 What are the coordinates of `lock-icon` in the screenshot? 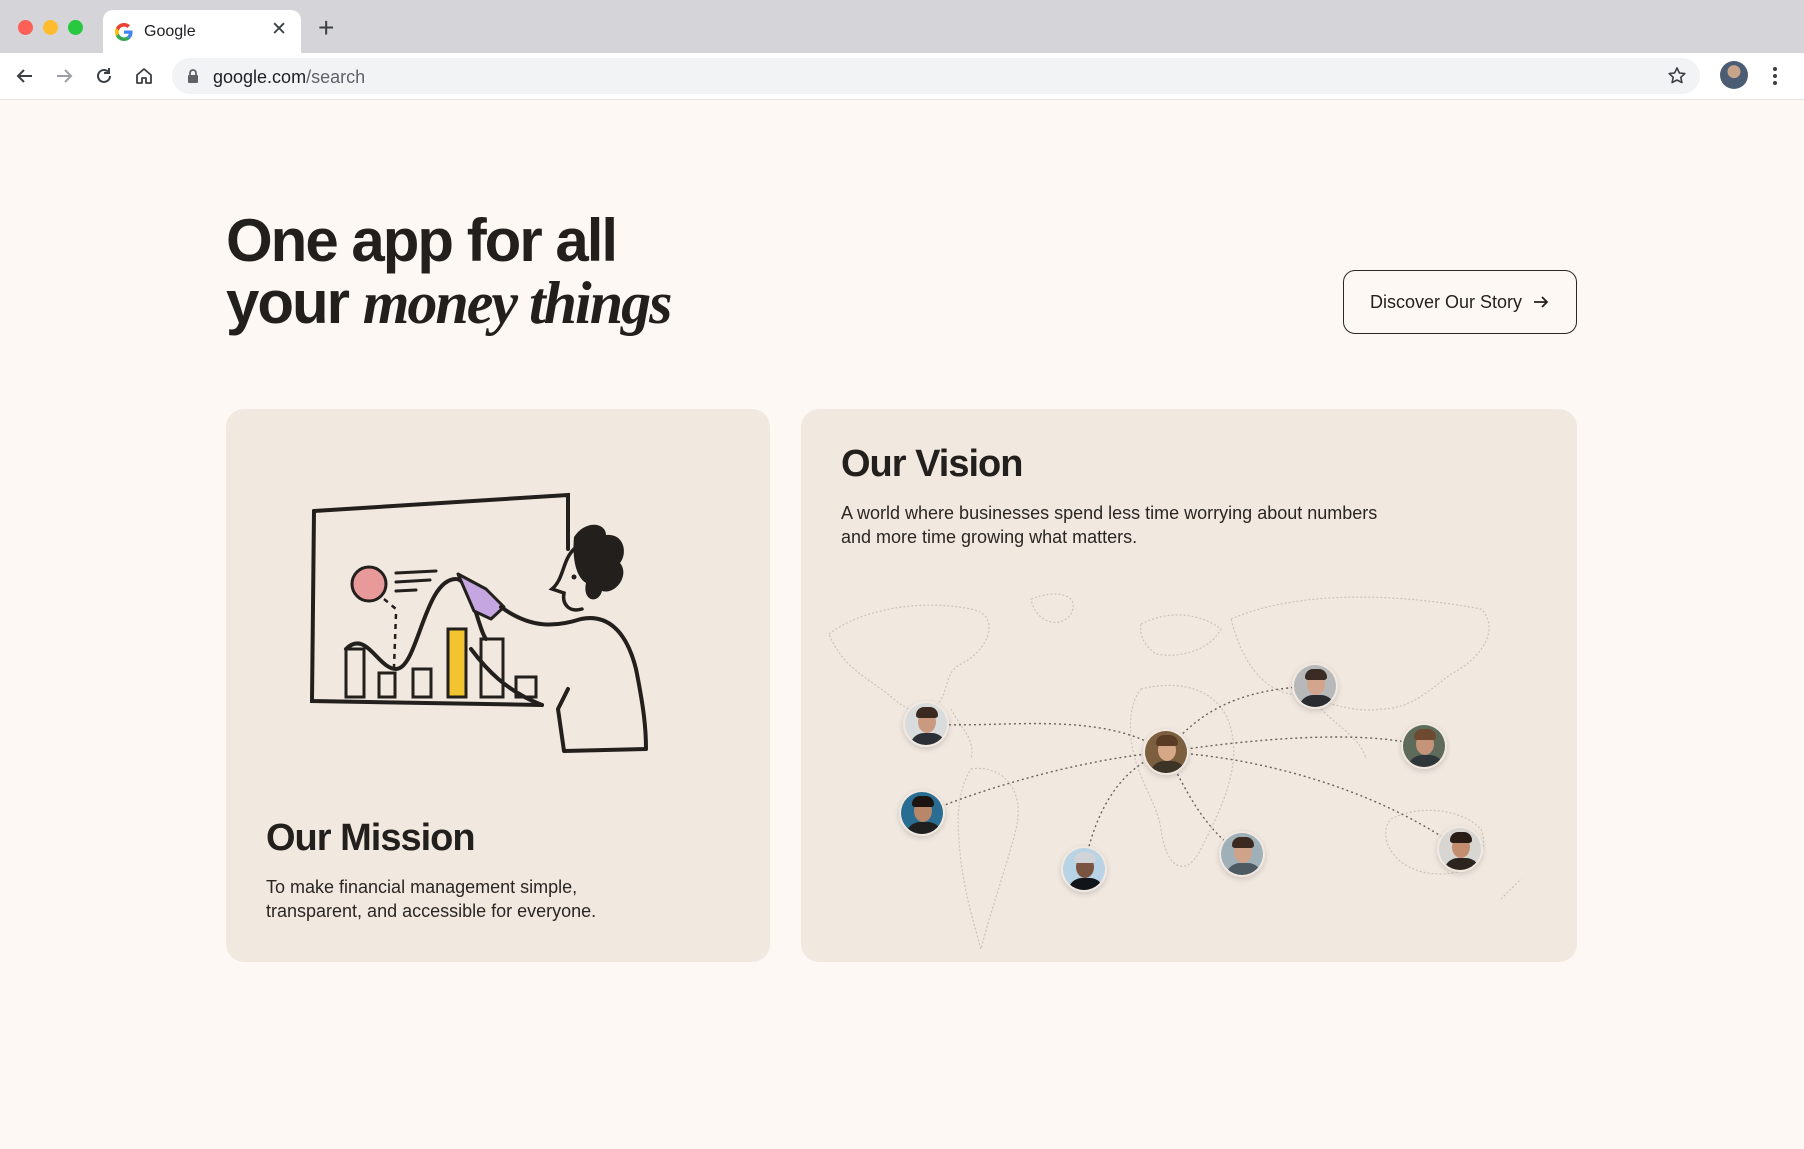 It's located at (193, 76).